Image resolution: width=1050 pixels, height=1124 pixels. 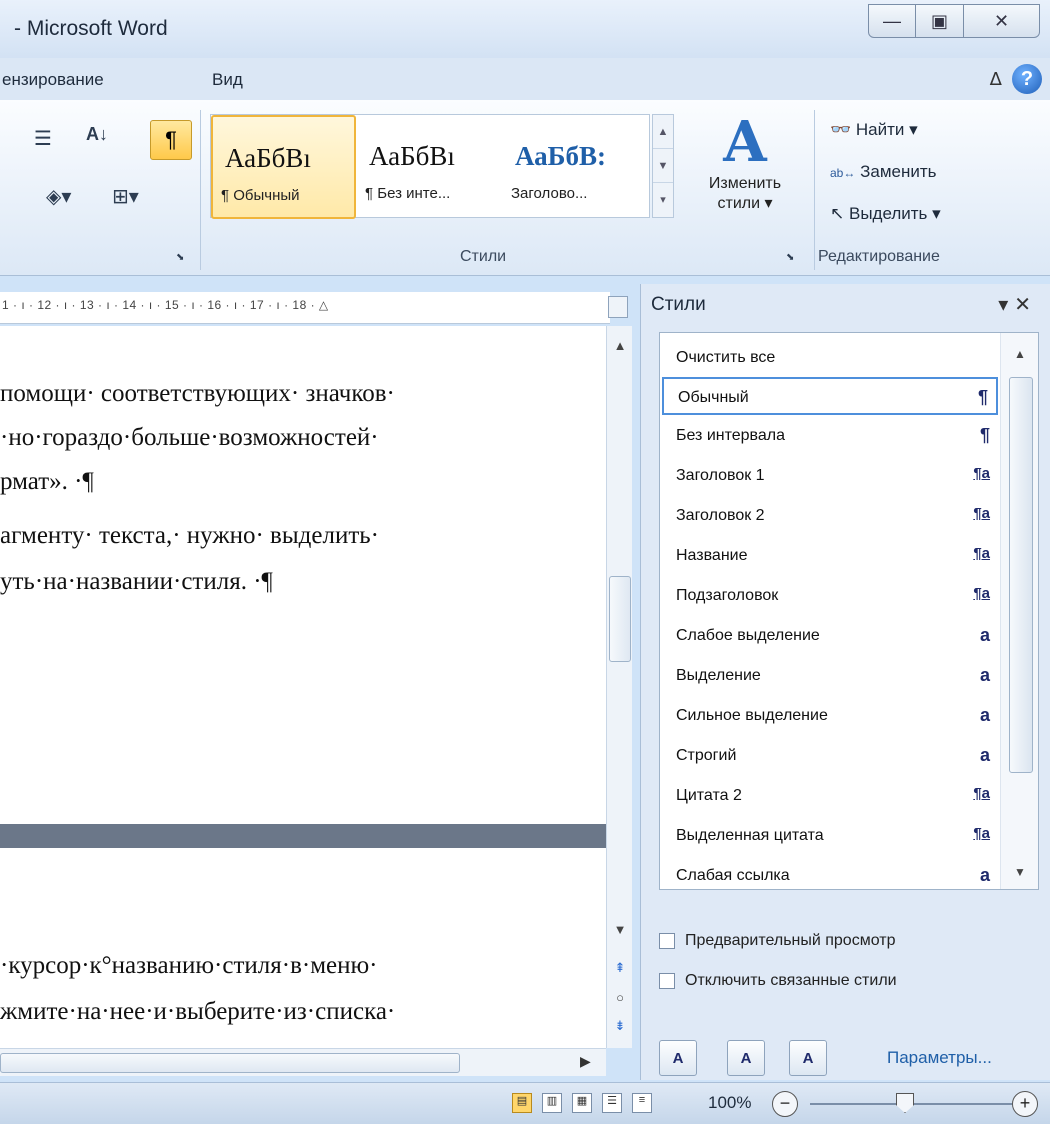 I want to click on list-scroll-up-icon: ▲, so click(x=1020, y=354).